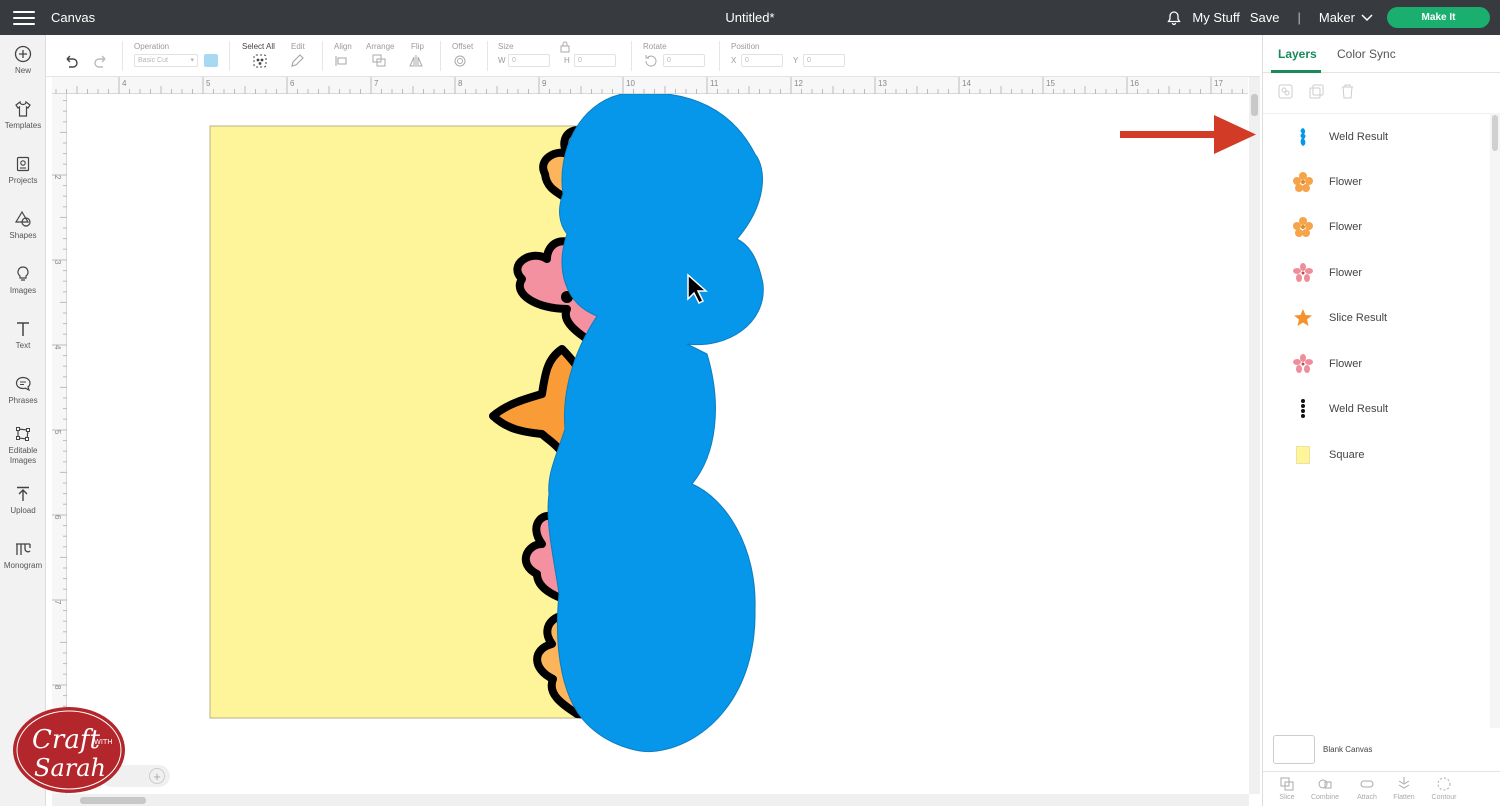 The image size is (1500, 806). I want to click on rotate-label: Rotate, so click(655, 46).